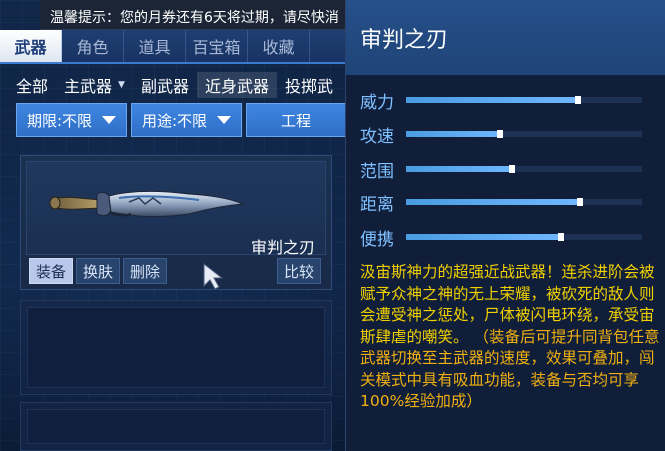 The height and width of the screenshot is (451, 665). I want to click on item-actions: 装备 换肤 删除, so click(98, 271).